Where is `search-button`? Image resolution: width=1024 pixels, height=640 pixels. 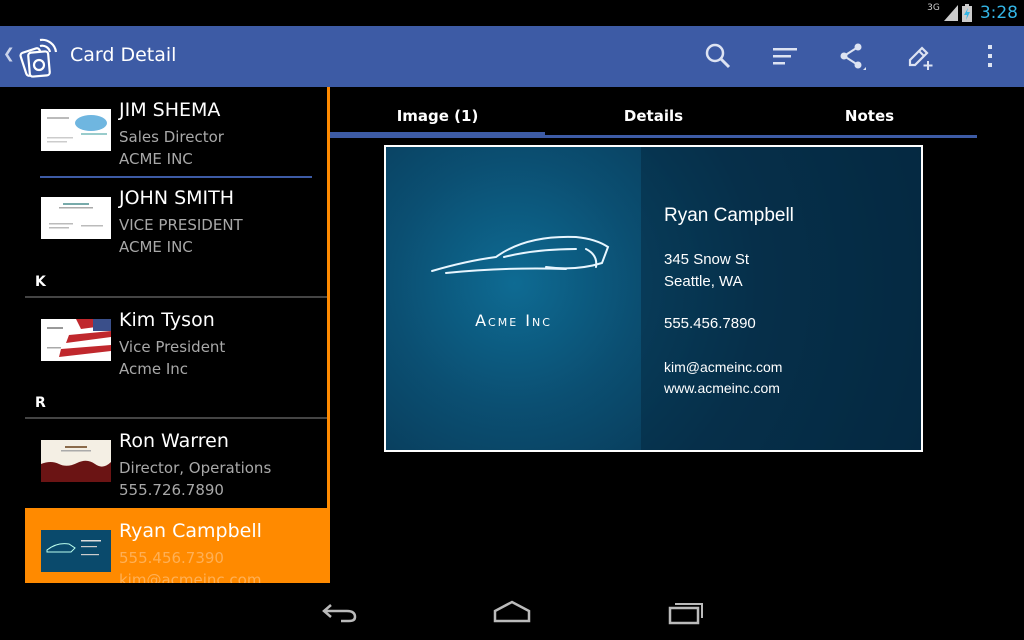
search-button is located at coordinates (718, 56).